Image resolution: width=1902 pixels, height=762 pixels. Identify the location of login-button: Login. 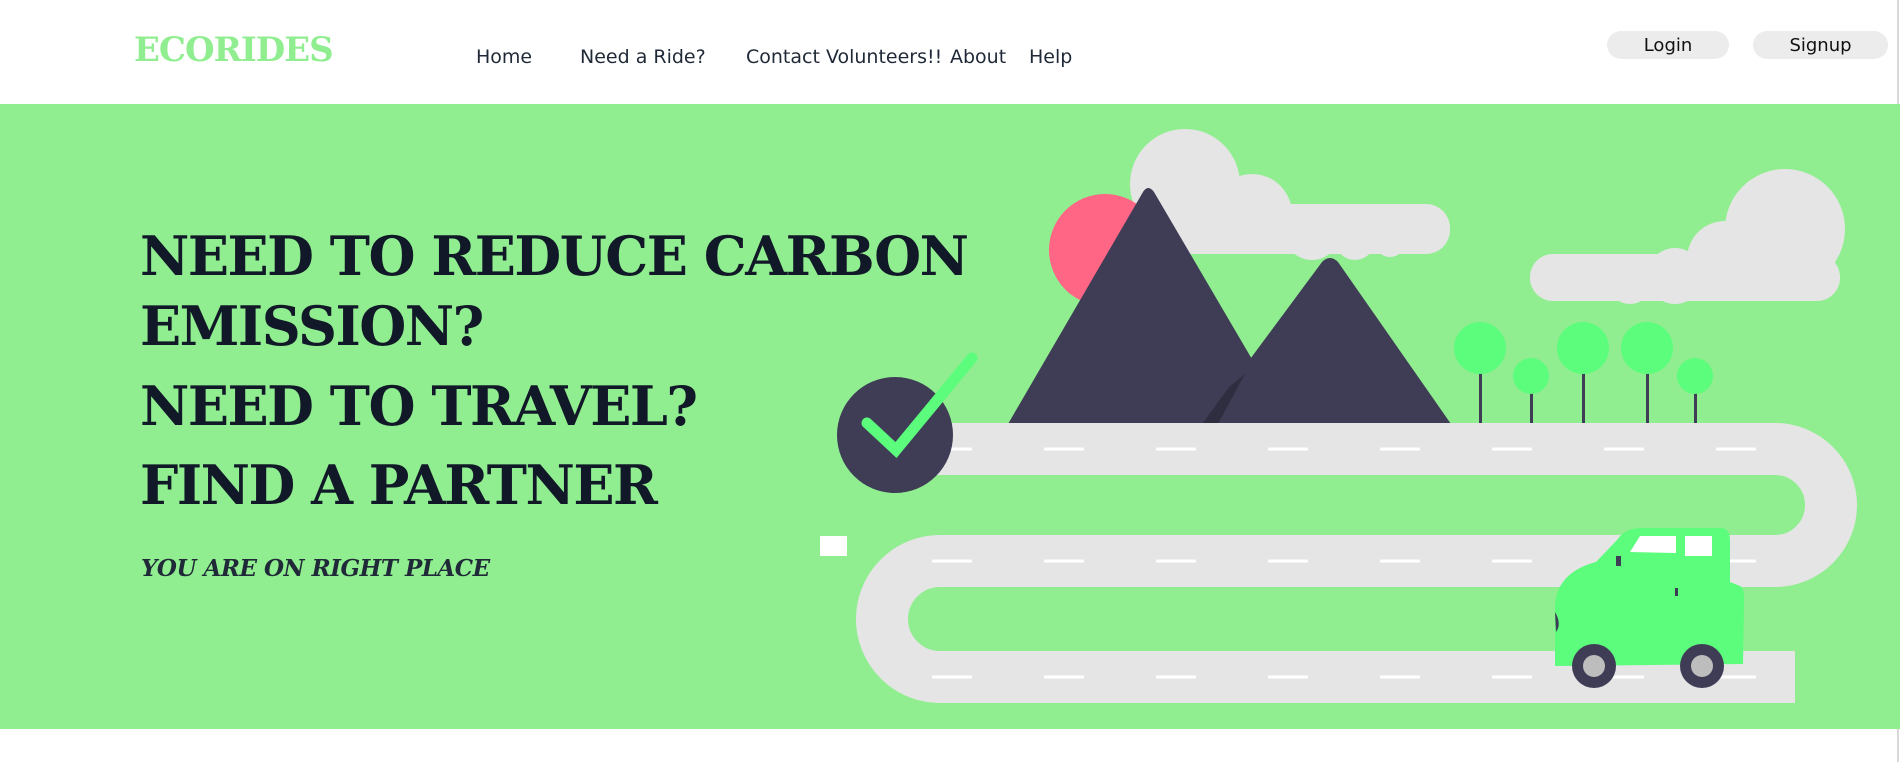
(1668, 45).